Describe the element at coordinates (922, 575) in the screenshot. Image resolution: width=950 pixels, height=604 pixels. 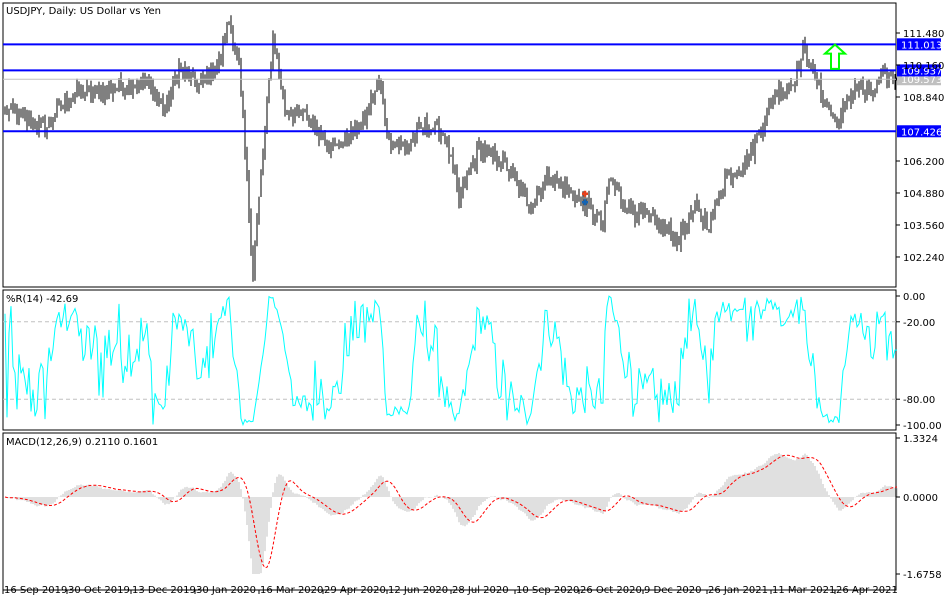
I see `macd-axis-label: -1.6758` at that location.